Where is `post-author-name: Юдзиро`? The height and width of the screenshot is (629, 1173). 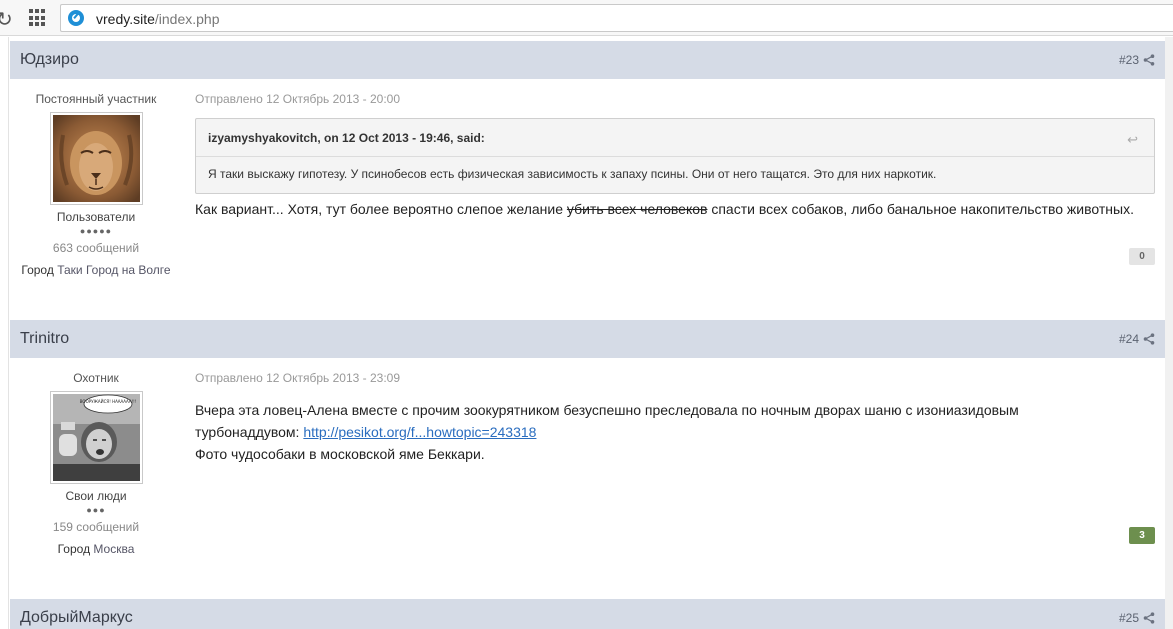
post-author-name: Юдзиро is located at coordinates (49, 60).